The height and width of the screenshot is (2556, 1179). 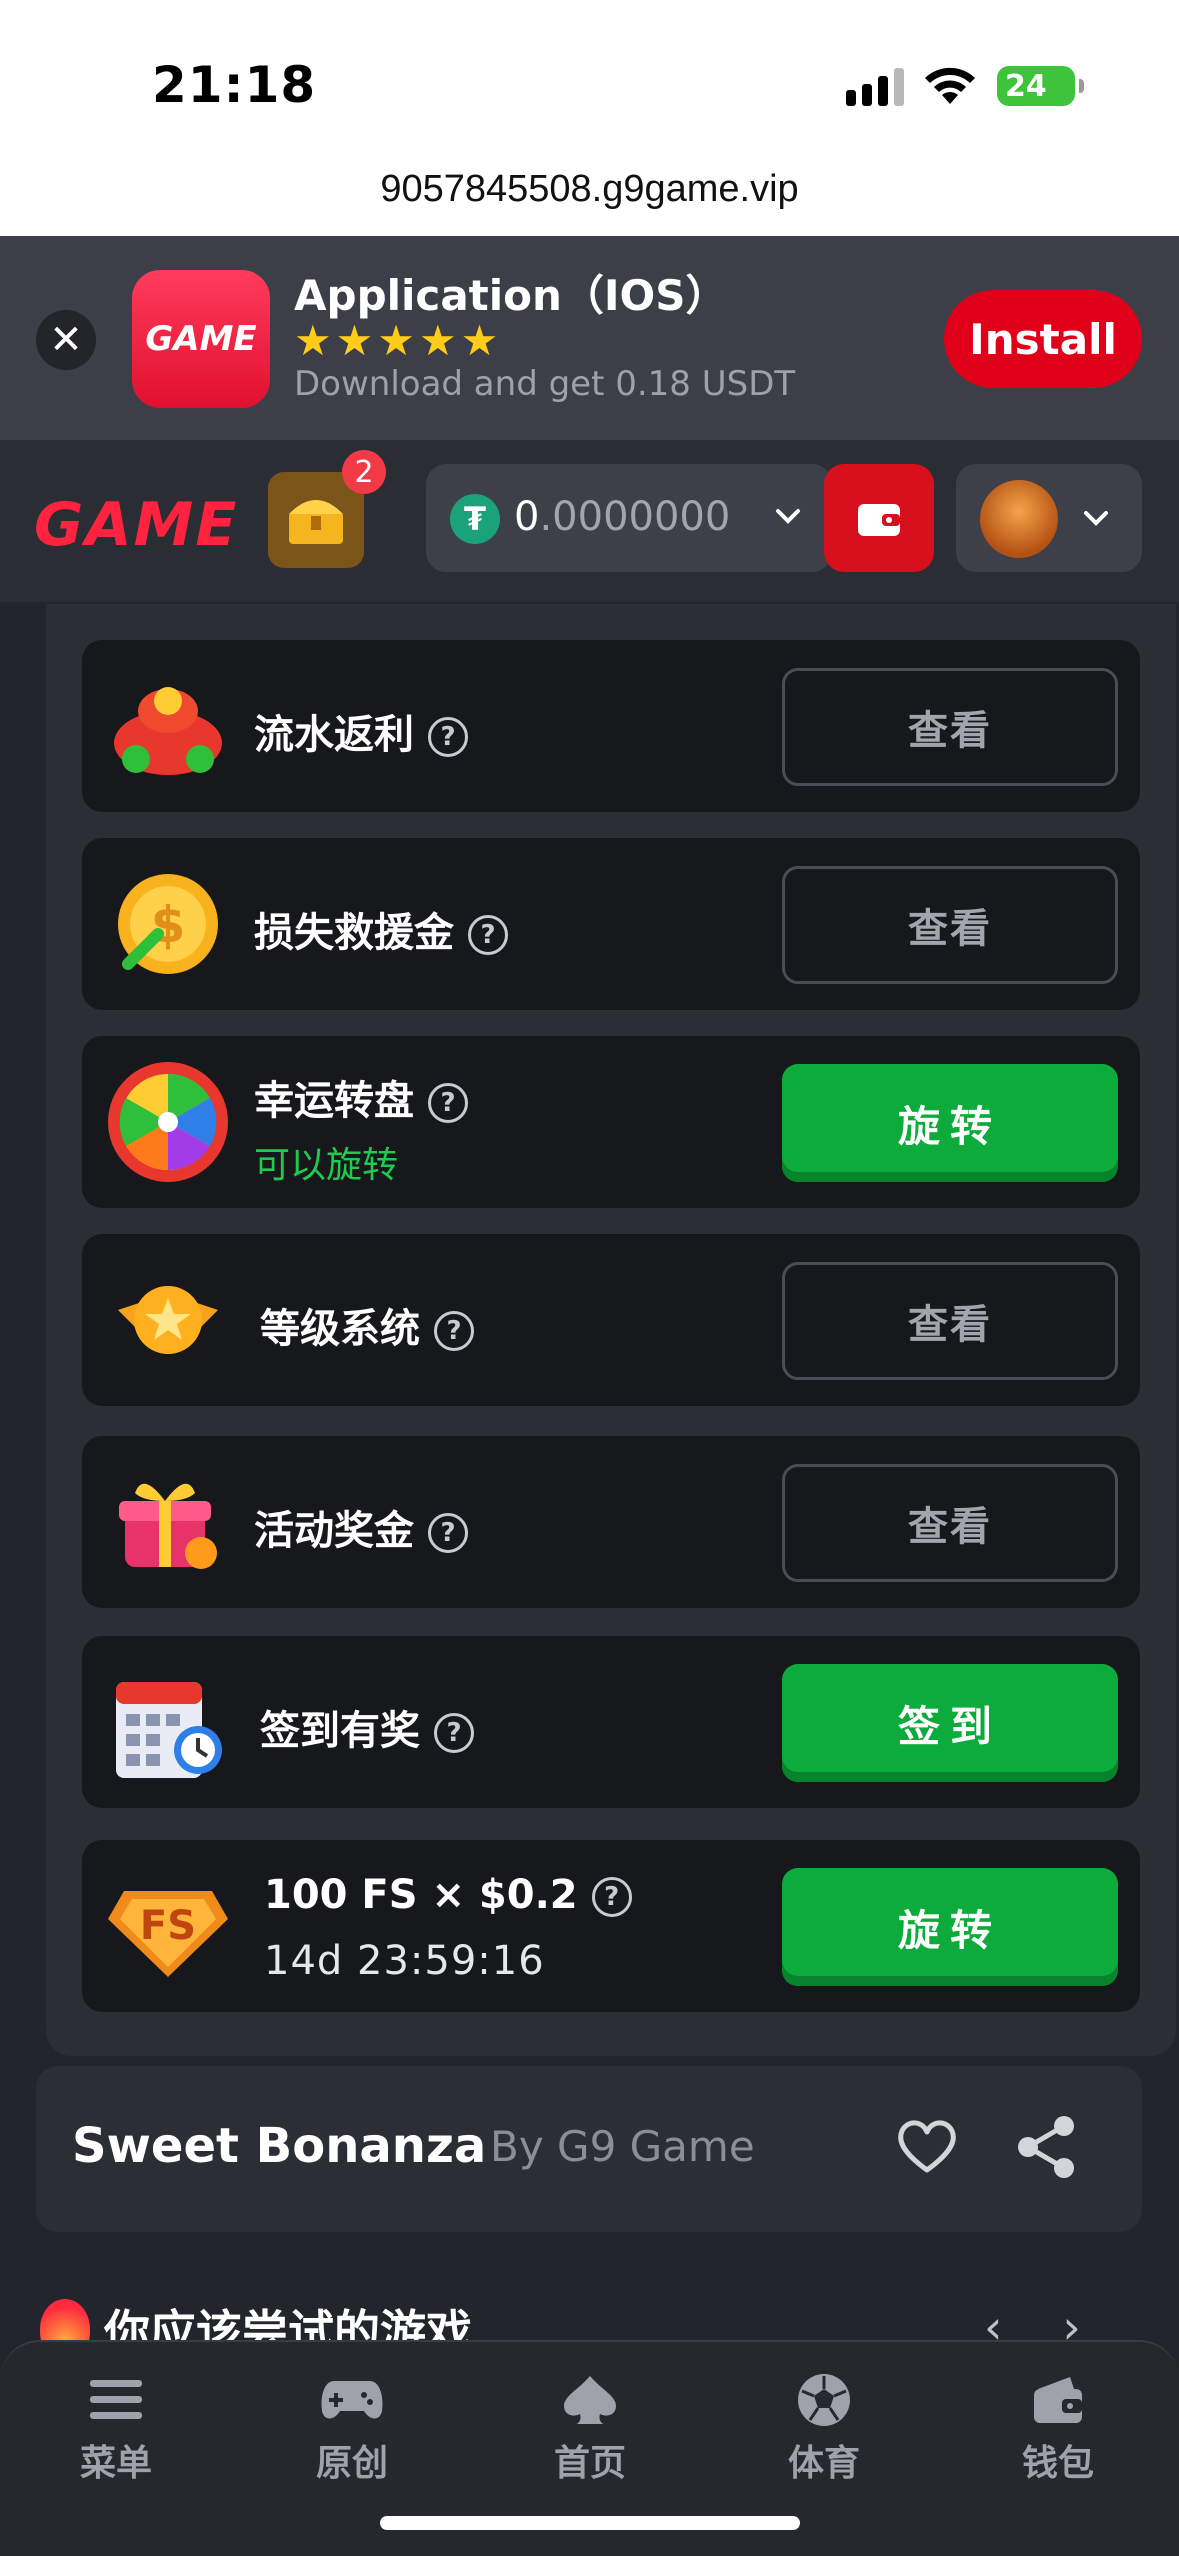 I want to click on row-label: 活动奖金, so click(x=334, y=1531).